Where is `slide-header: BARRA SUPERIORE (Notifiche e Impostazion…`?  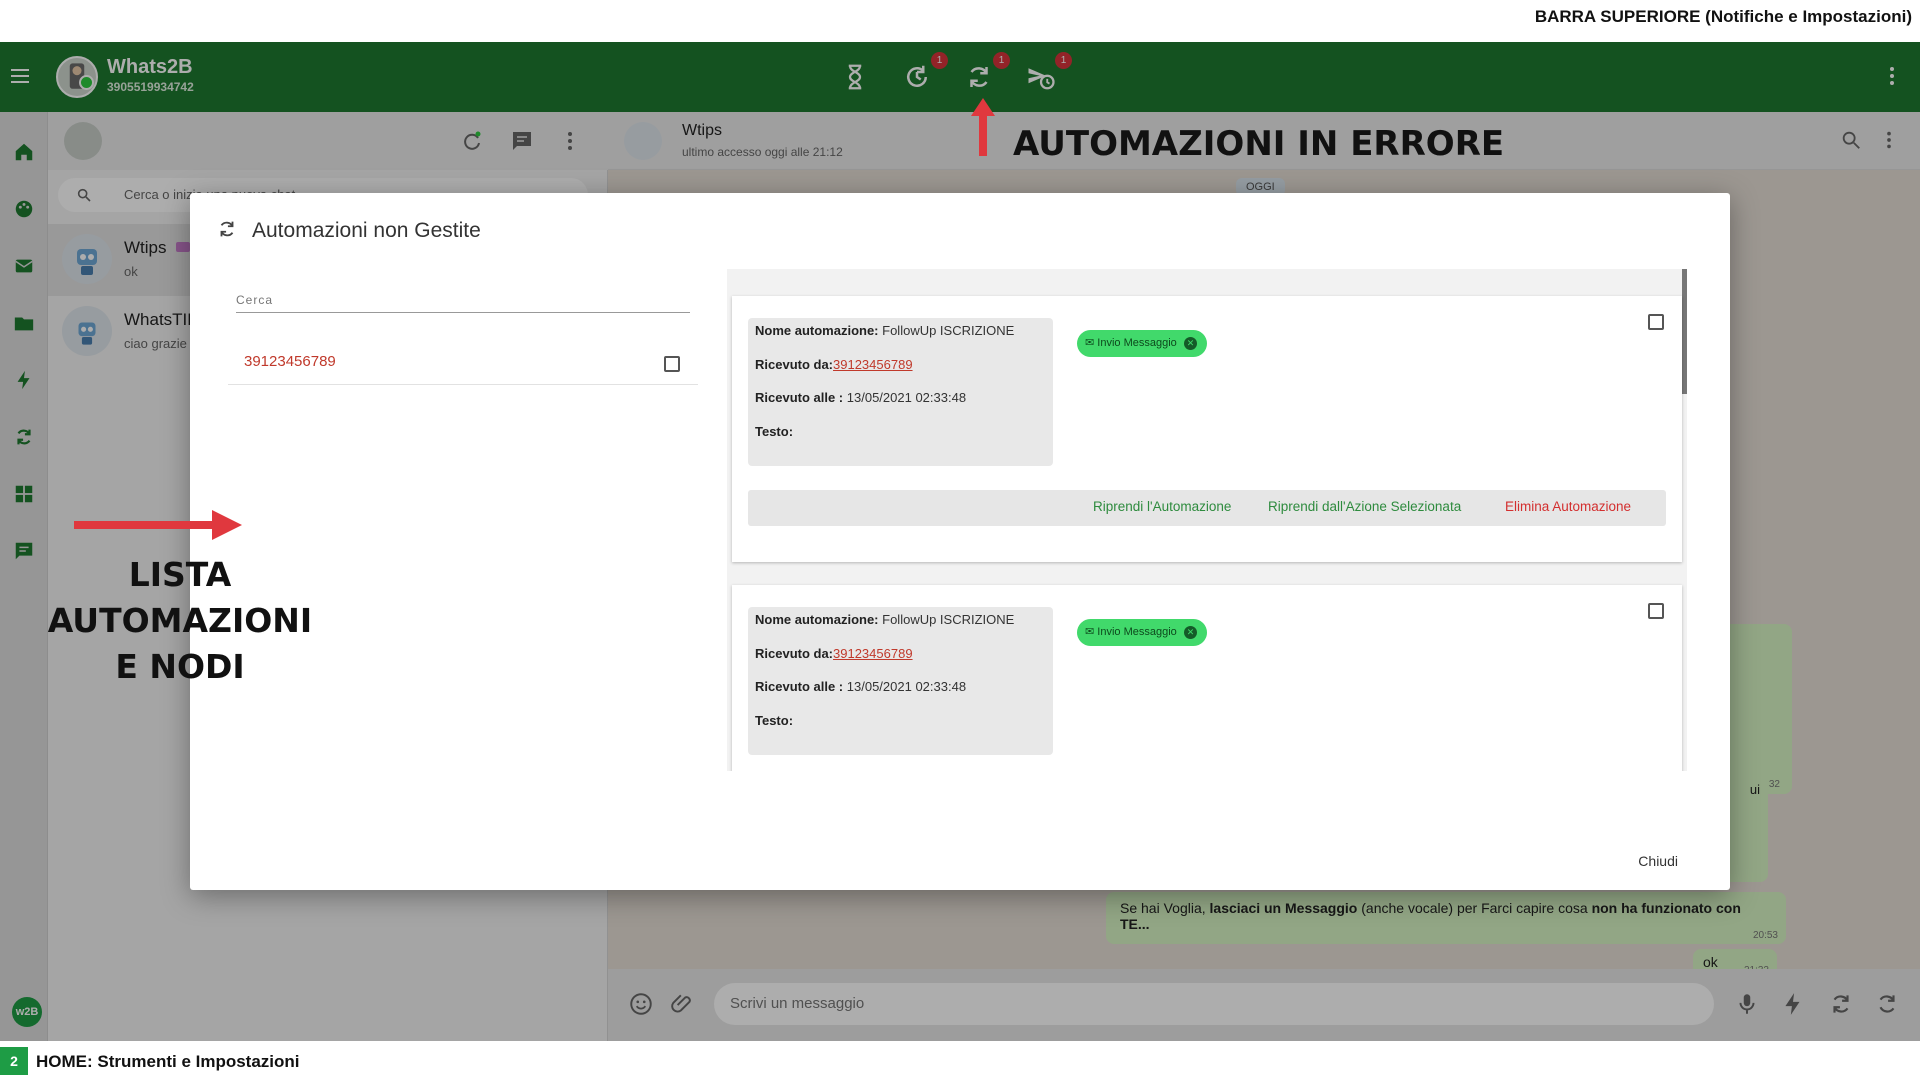 slide-header: BARRA SUPERIORE (Notifiche e Impostazion… is located at coordinates (960, 21).